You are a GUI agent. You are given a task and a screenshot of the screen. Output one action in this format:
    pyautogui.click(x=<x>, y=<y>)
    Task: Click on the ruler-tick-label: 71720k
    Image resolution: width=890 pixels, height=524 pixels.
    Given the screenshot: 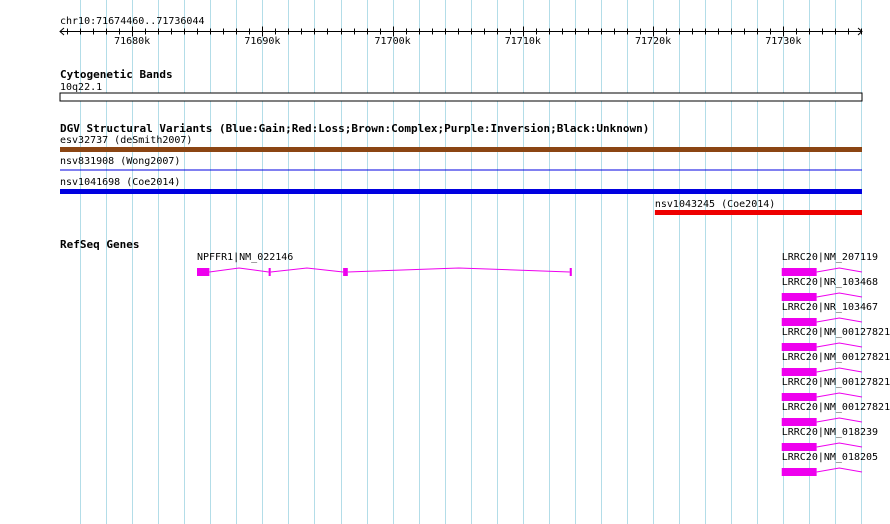 What is the action you would take?
    pyautogui.click(x=653, y=41)
    